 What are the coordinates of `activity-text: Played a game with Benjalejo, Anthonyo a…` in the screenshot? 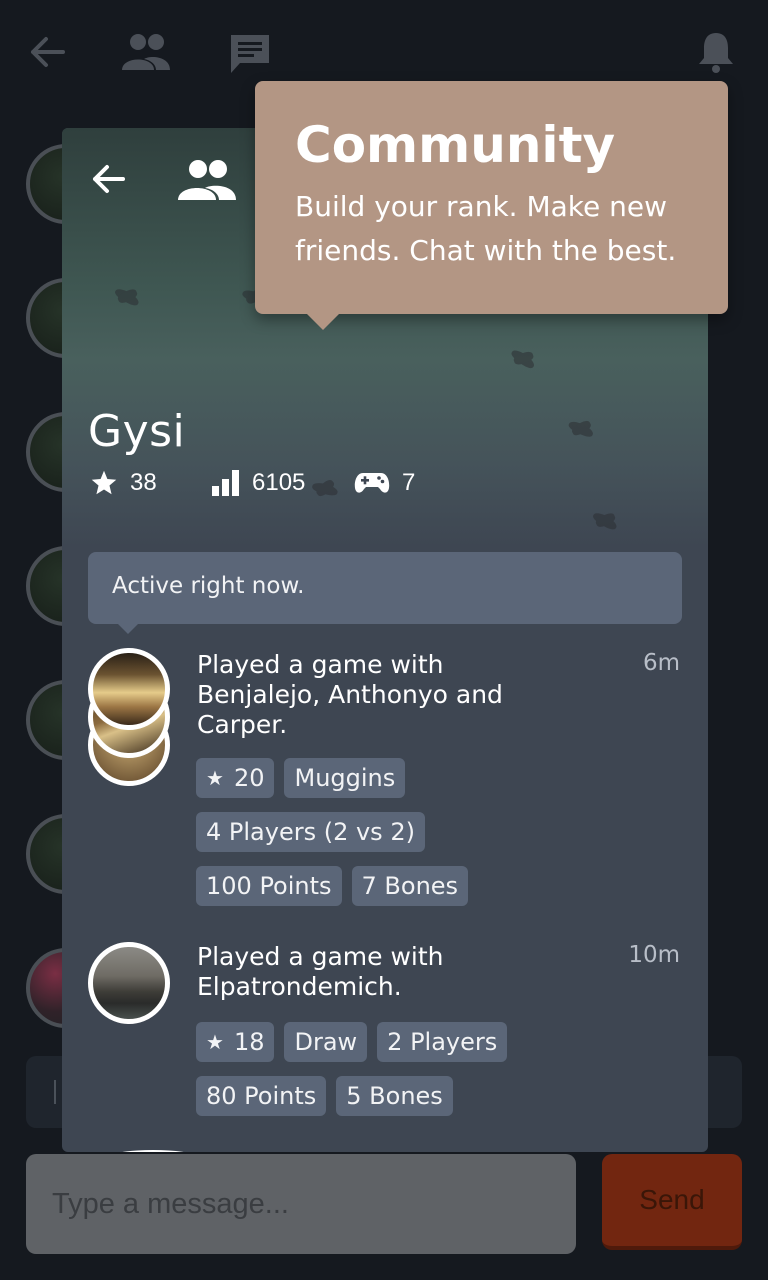 It's located at (350, 694).